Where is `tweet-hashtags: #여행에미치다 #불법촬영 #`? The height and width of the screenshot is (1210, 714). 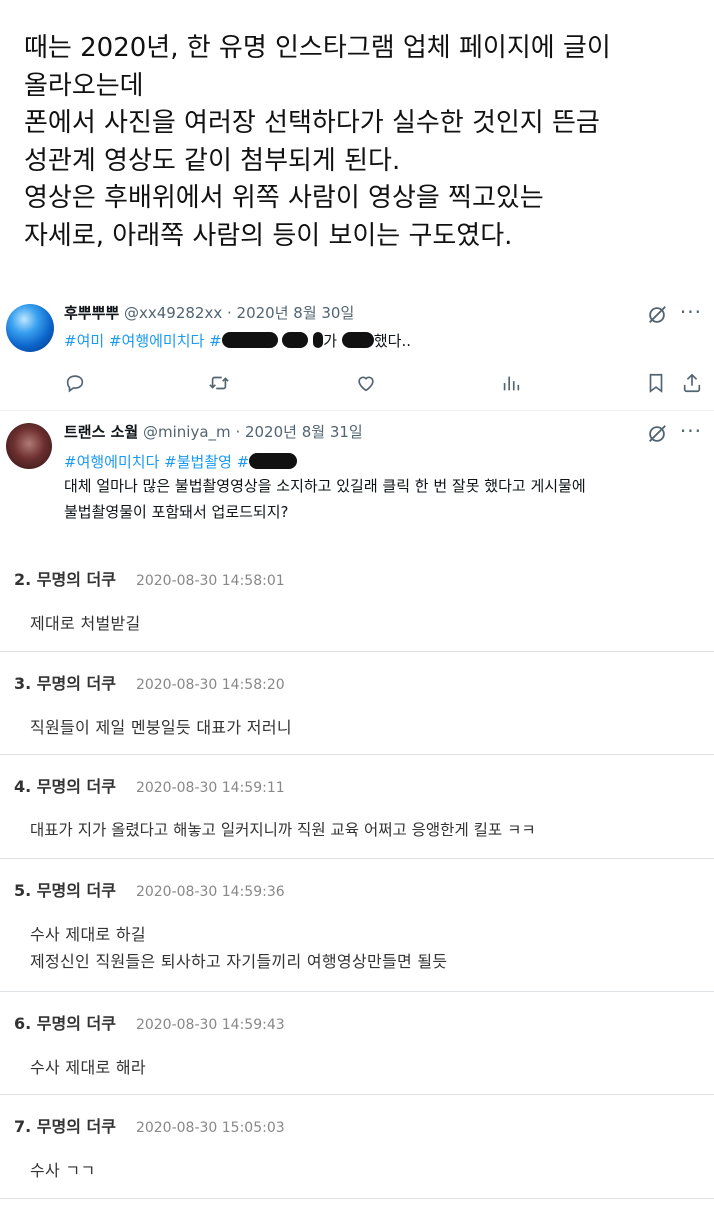
tweet-hashtags: #여행에미치다 #불법촬영 # is located at coordinates (181, 462).